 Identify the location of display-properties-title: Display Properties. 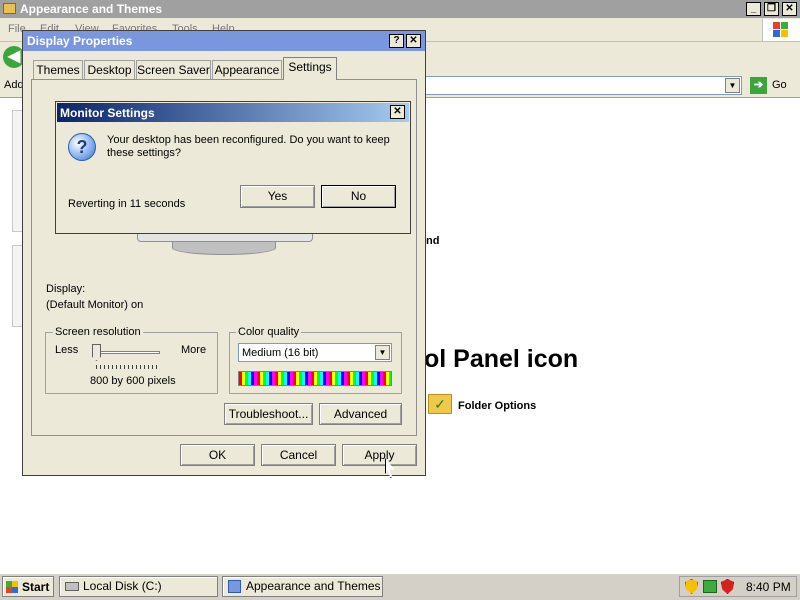
(80, 41).